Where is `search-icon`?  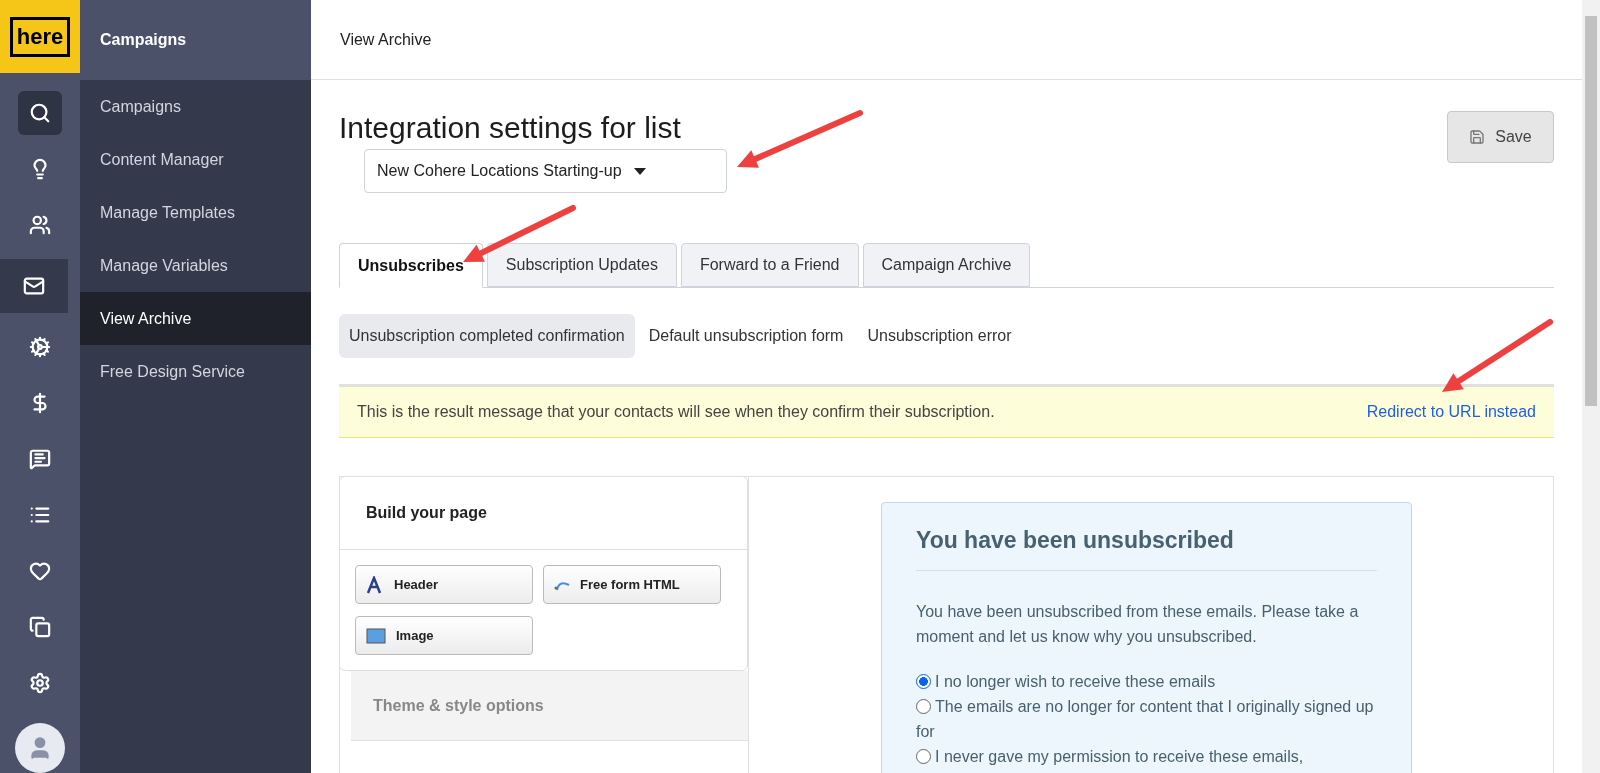 search-icon is located at coordinates (40, 113).